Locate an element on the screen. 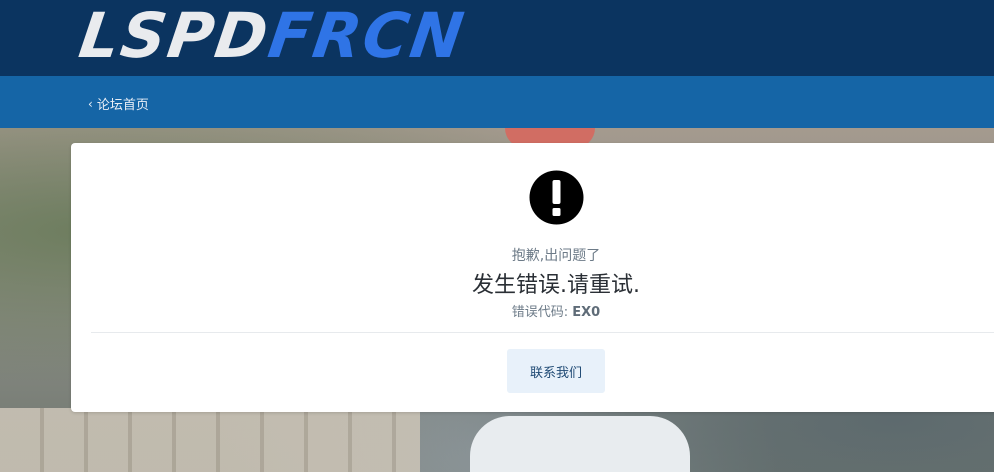 The image size is (994, 472). logo-text-frcn: FRCN is located at coordinates (367, 36).